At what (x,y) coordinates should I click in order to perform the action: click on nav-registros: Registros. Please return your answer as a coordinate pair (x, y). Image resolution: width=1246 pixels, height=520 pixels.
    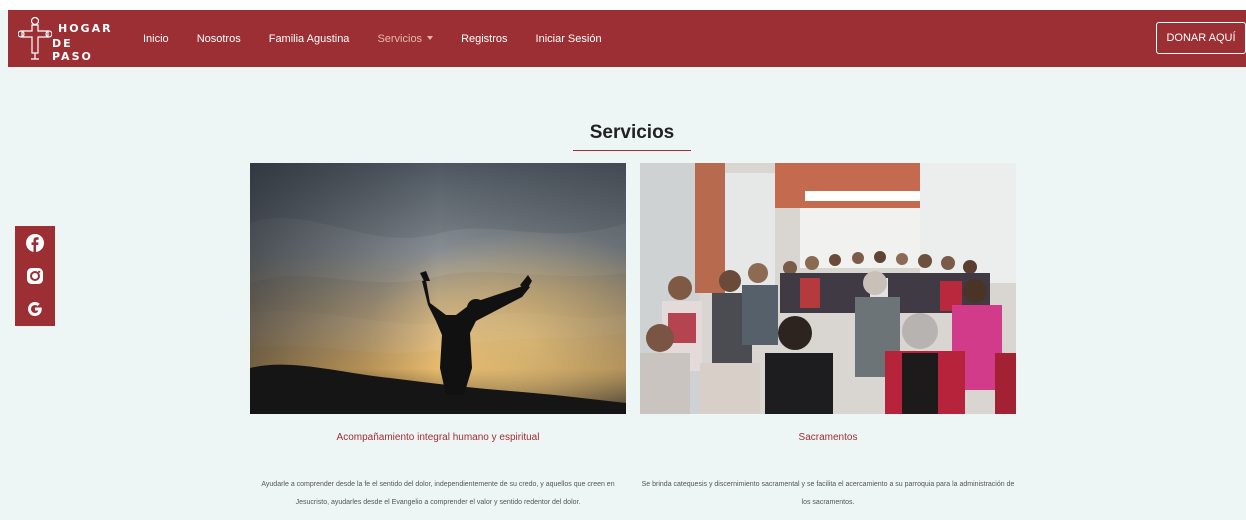
    Looking at the image, I should click on (484, 39).